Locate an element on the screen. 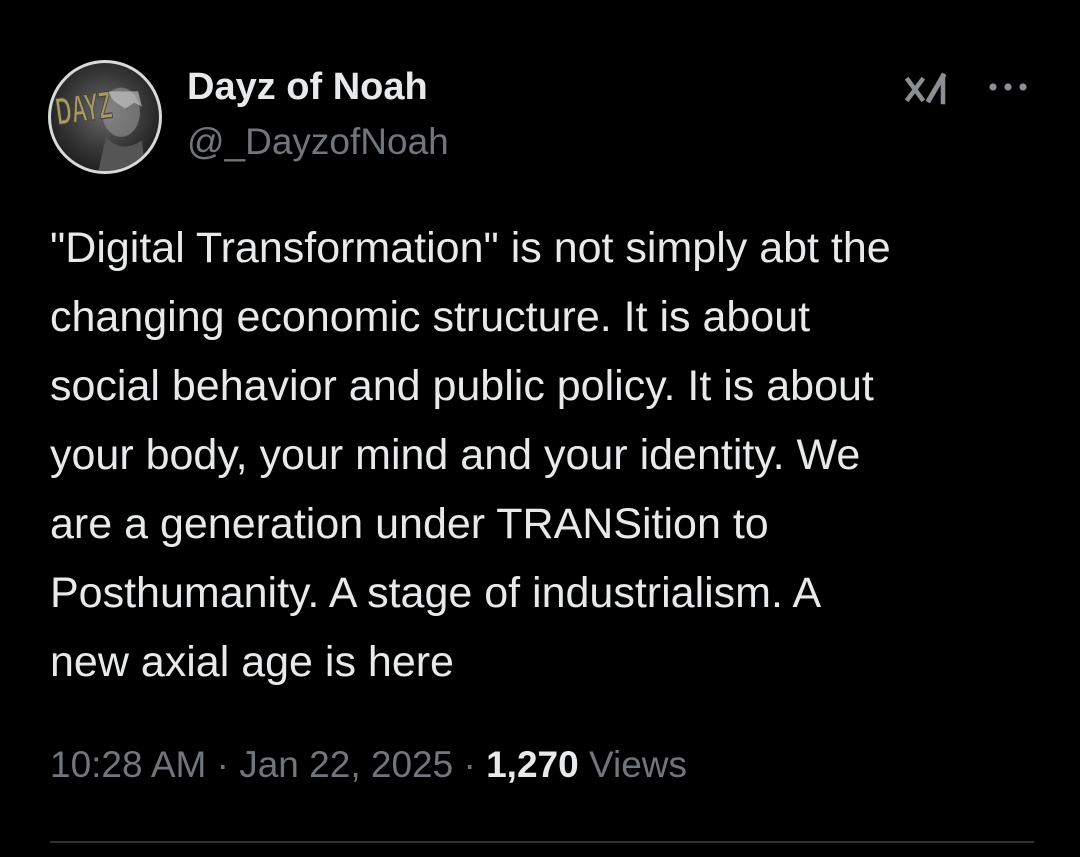 This screenshot has height=857, width=1080. divider is located at coordinates (542, 842).